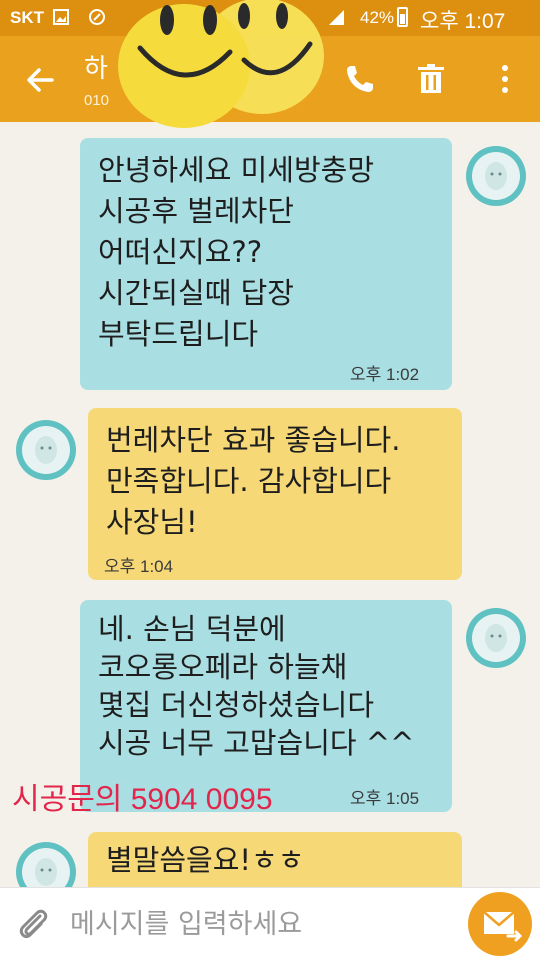 This screenshot has width=540, height=960. What do you see at coordinates (96, 69) in the screenshot?
I see `contact-name: 하` at bounding box center [96, 69].